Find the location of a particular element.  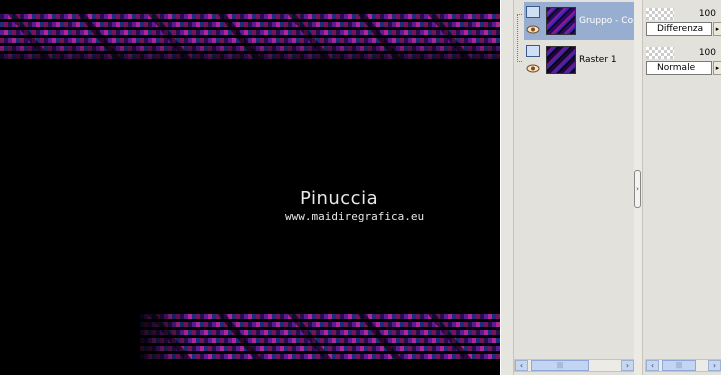

blend-mode-select: Normale is located at coordinates (679, 68).